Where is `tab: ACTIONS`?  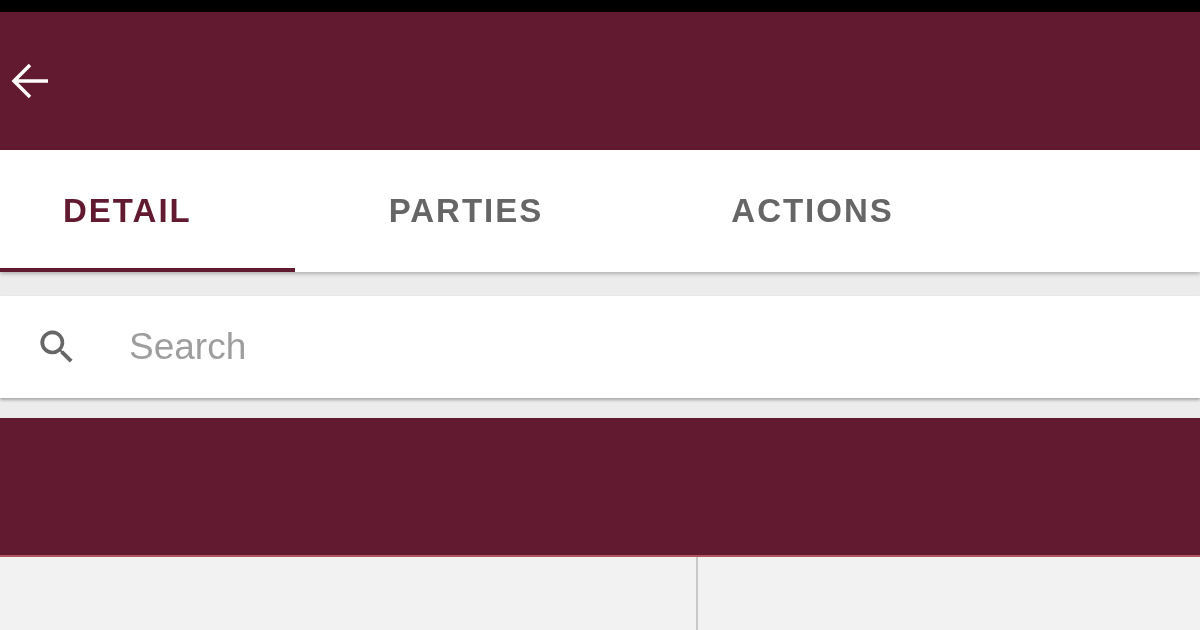
tab: ACTIONS is located at coordinates (812, 211).